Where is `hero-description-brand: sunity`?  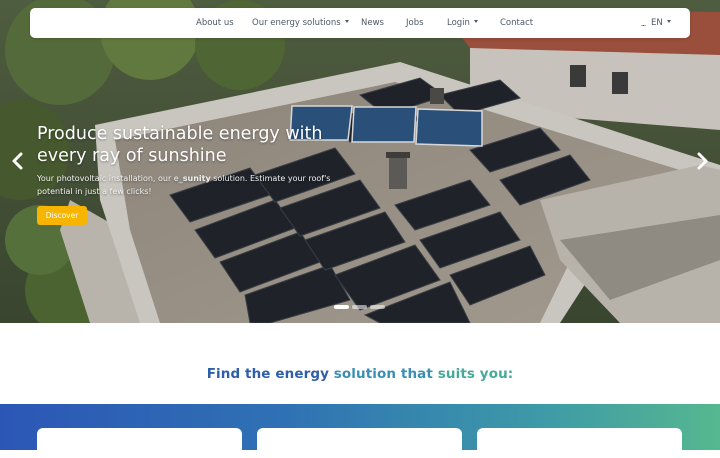
hero-description-brand: sunity is located at coordinates (196, 178).